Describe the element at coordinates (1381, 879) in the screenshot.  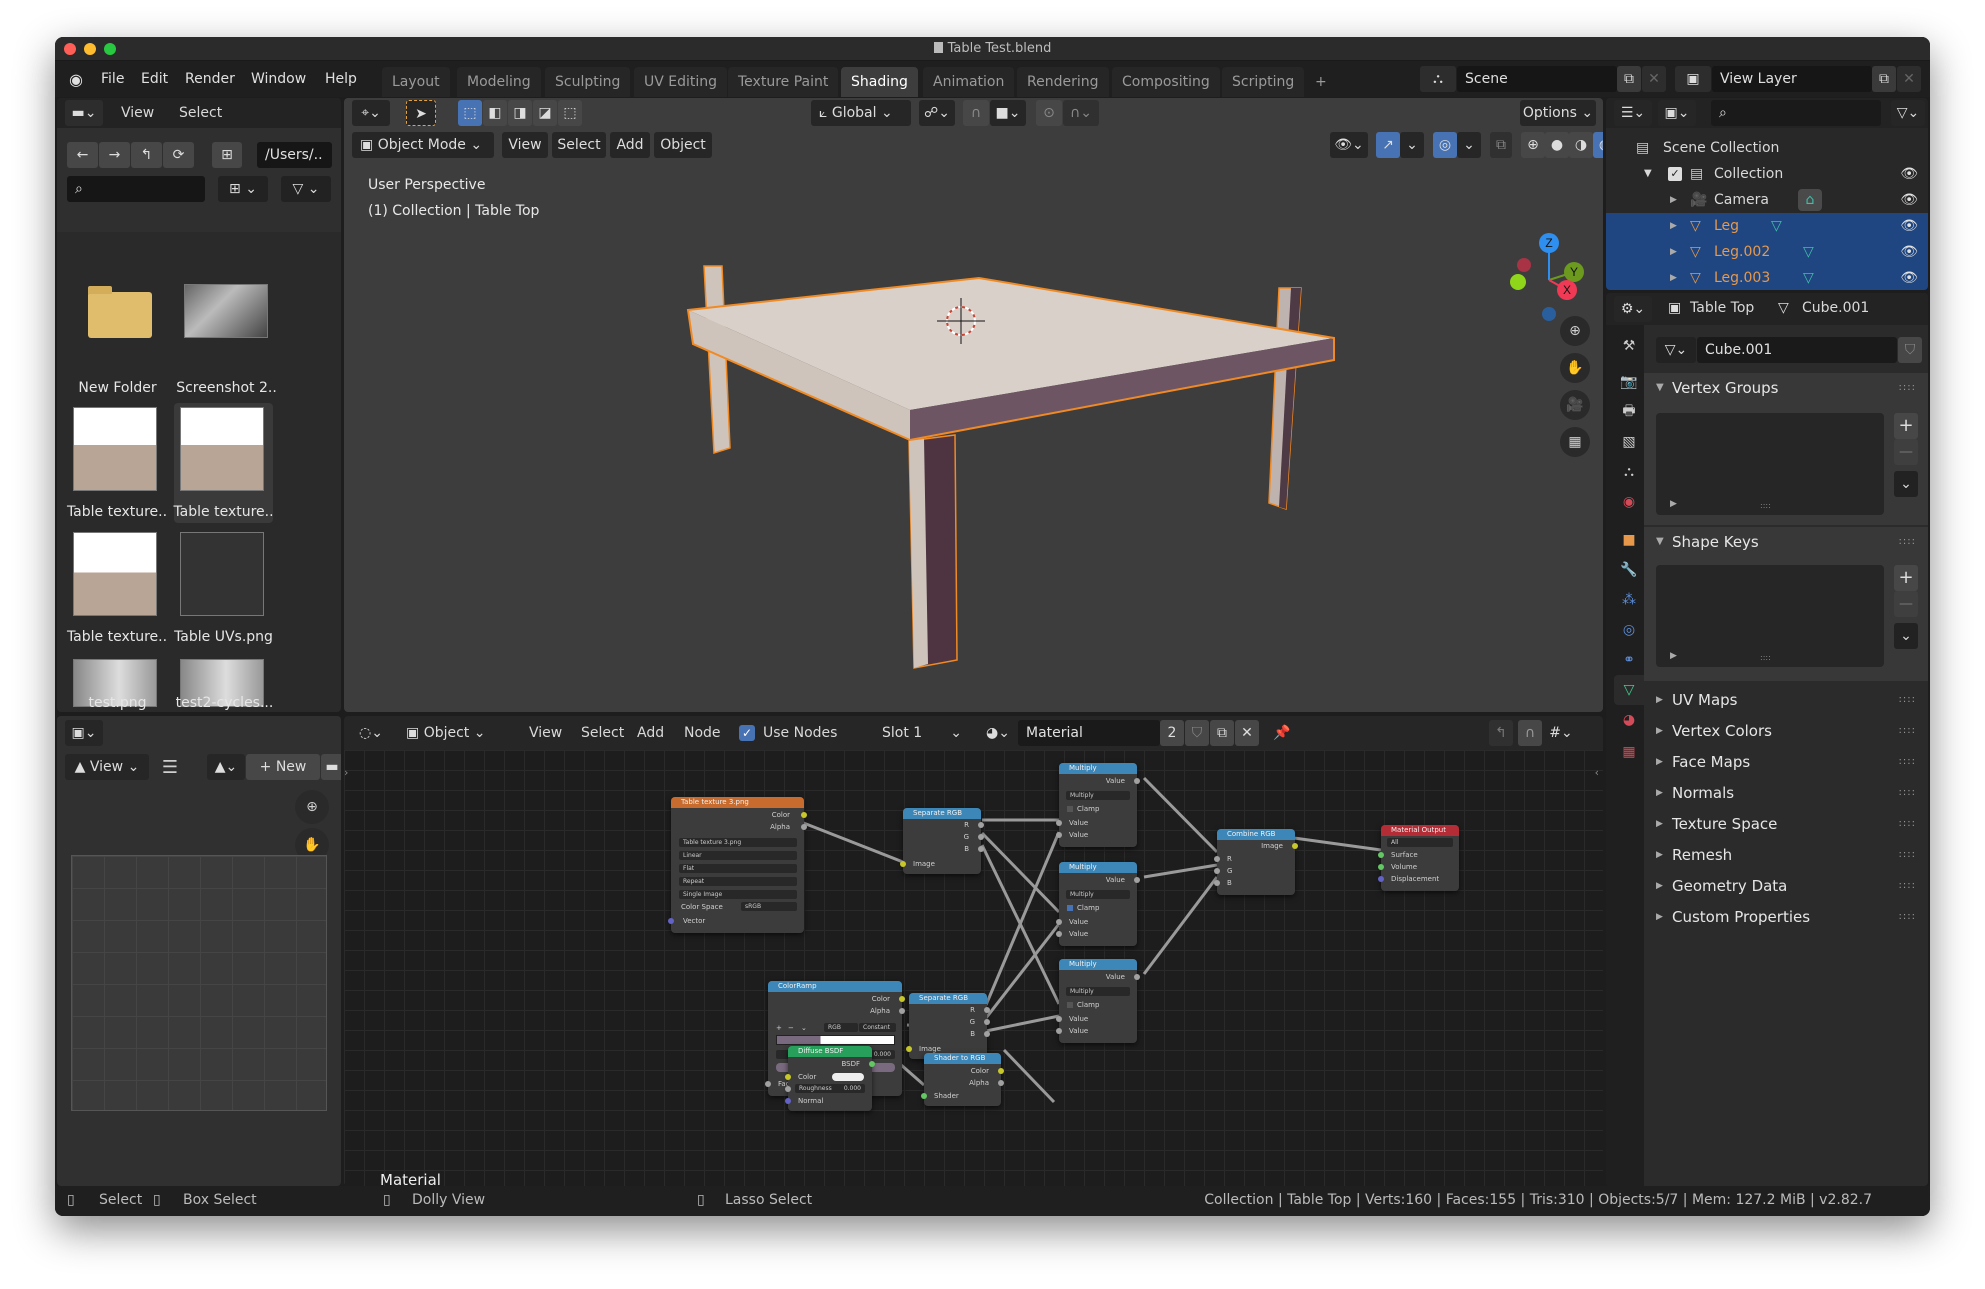
I see `socket-displacement-in` at that location.